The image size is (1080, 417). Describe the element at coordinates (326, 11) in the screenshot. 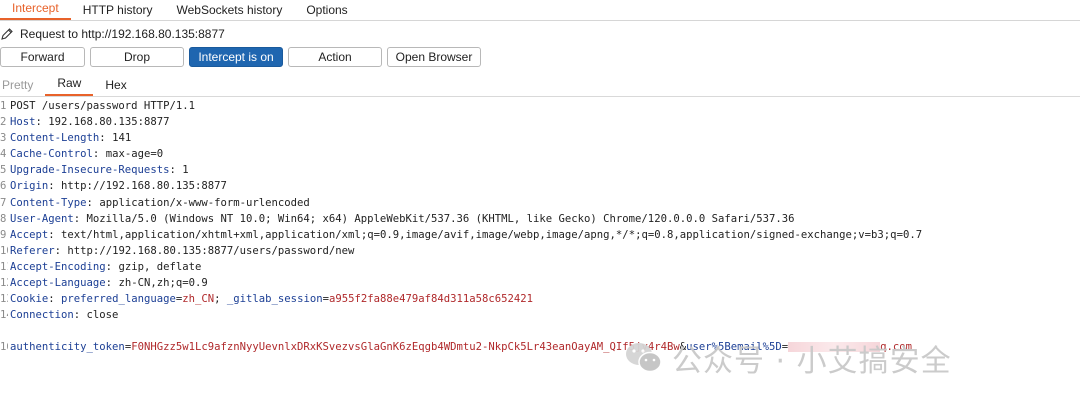

I see `tab-options: Options` at that location.